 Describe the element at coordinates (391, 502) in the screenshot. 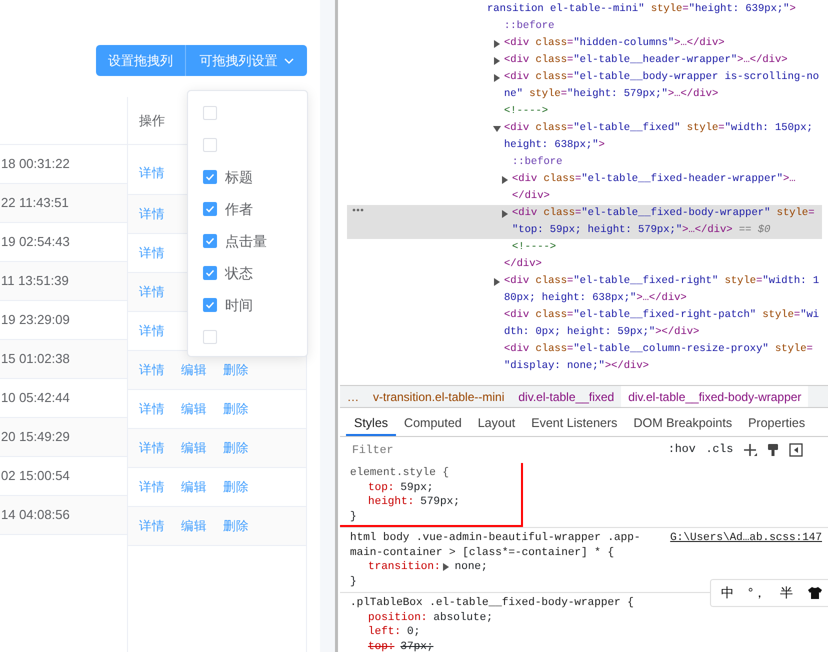

I see `css-property: height:` at that location.